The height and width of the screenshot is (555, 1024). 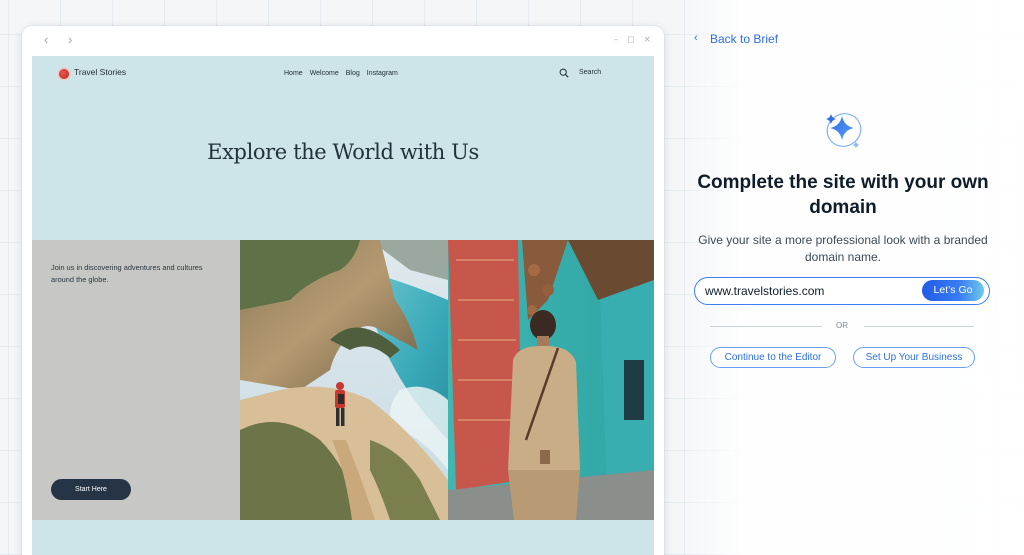 I want to click on photo-coastal-hike, so click(x=344, y=380).